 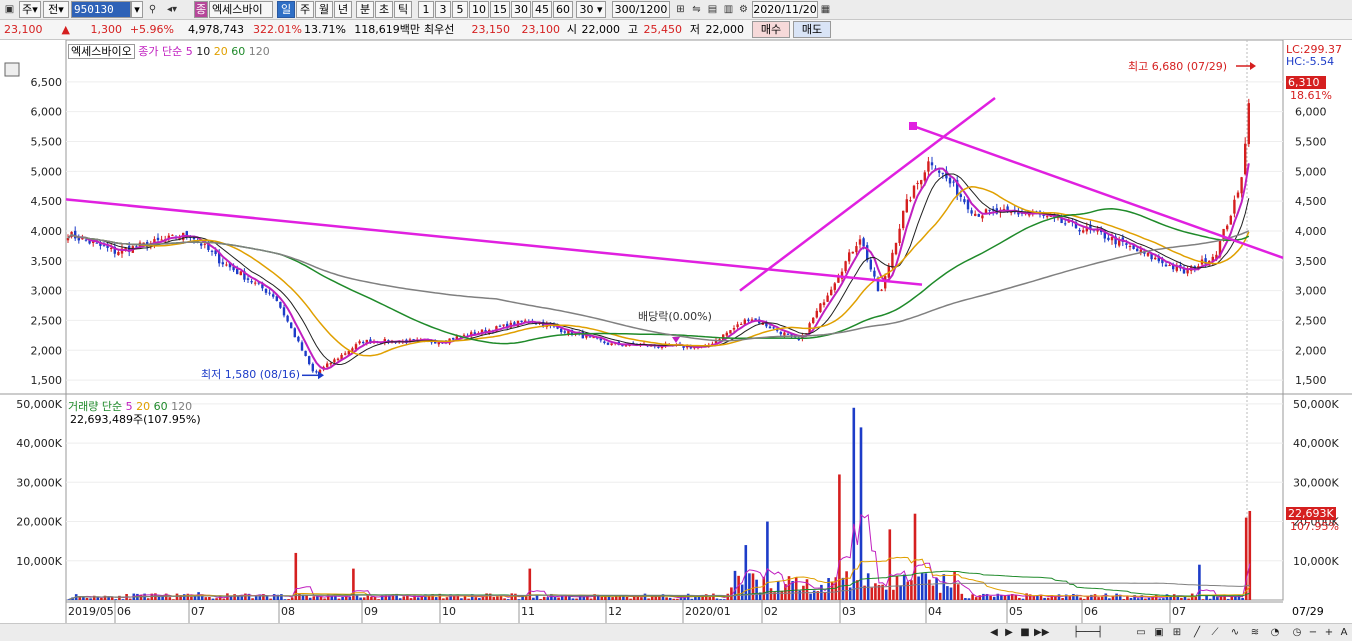 What do you see at coordinates (47, 171) in the screenshot?
I see `price-tick-left: 5,000` at bounding box center [47, 171].